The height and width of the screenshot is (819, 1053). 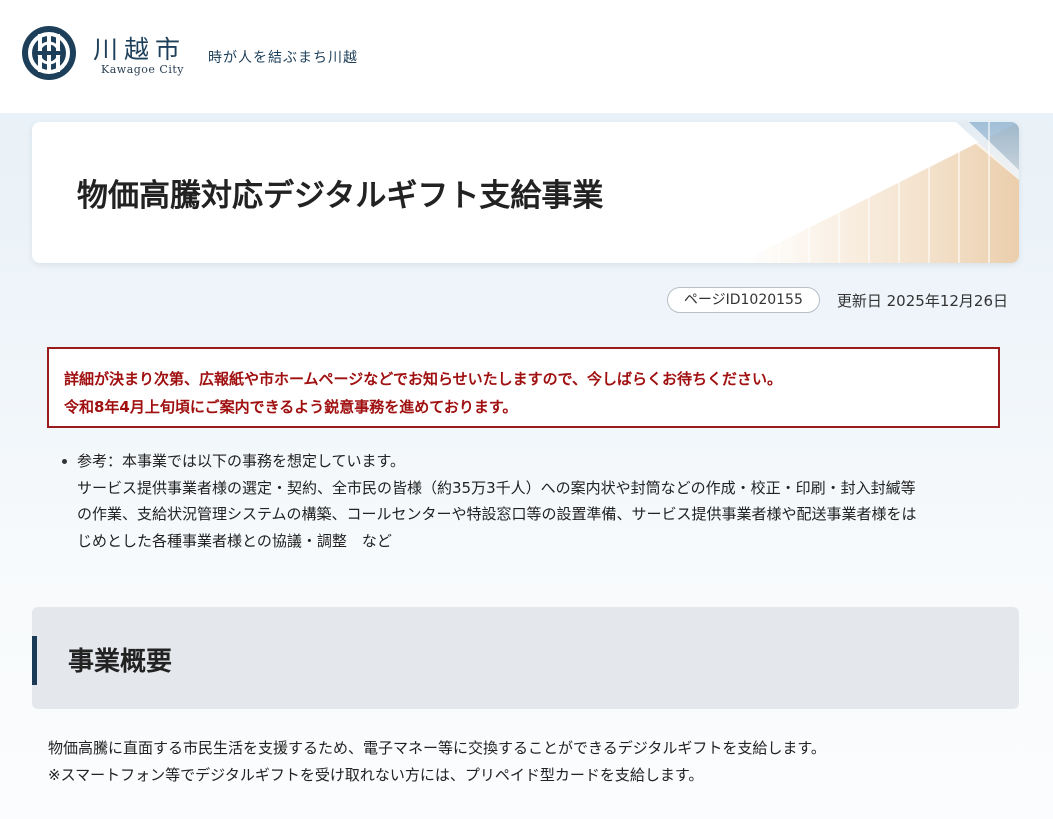 What do you see at coordinates (526, 56) in the screenshot?
I see `site-header: 川越市 Kawagoe City 時が人を結ぶまち川越` at bounding box center [526, 56].